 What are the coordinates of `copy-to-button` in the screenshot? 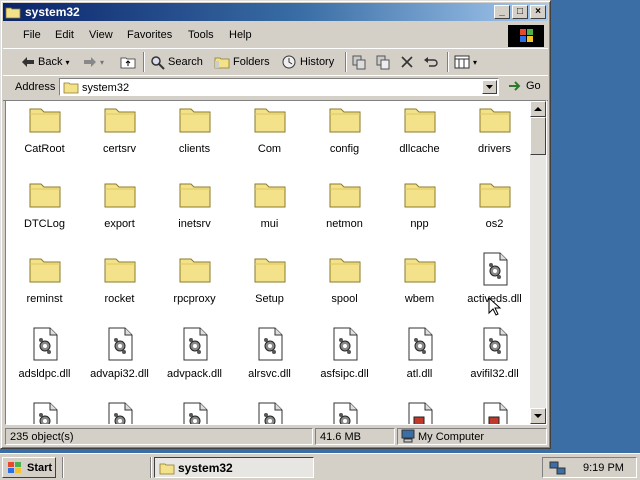 It's located at (383, 62).